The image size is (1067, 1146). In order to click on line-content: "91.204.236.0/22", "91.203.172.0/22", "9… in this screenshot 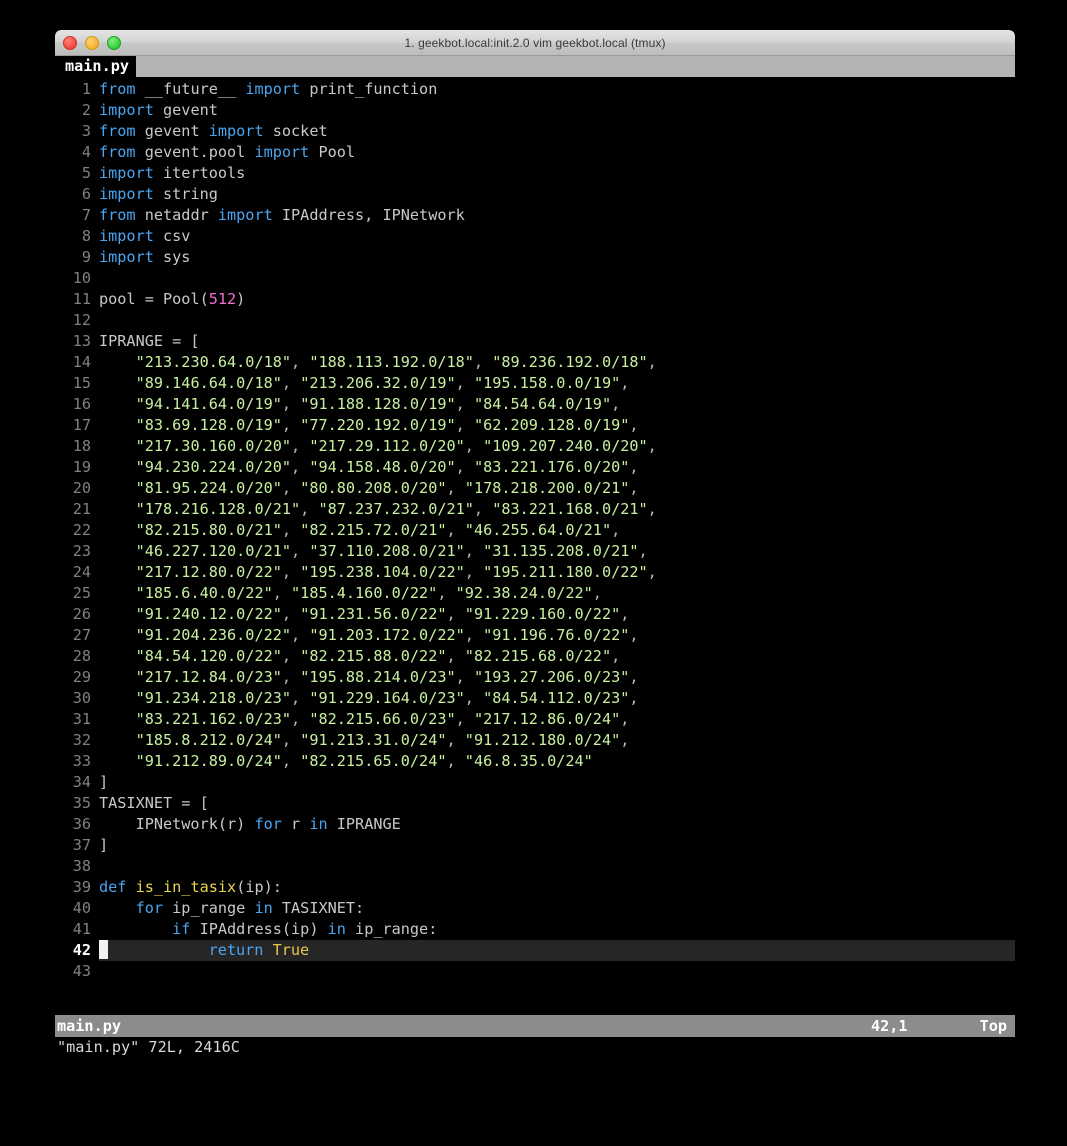, I will do `click(369, 635)`.